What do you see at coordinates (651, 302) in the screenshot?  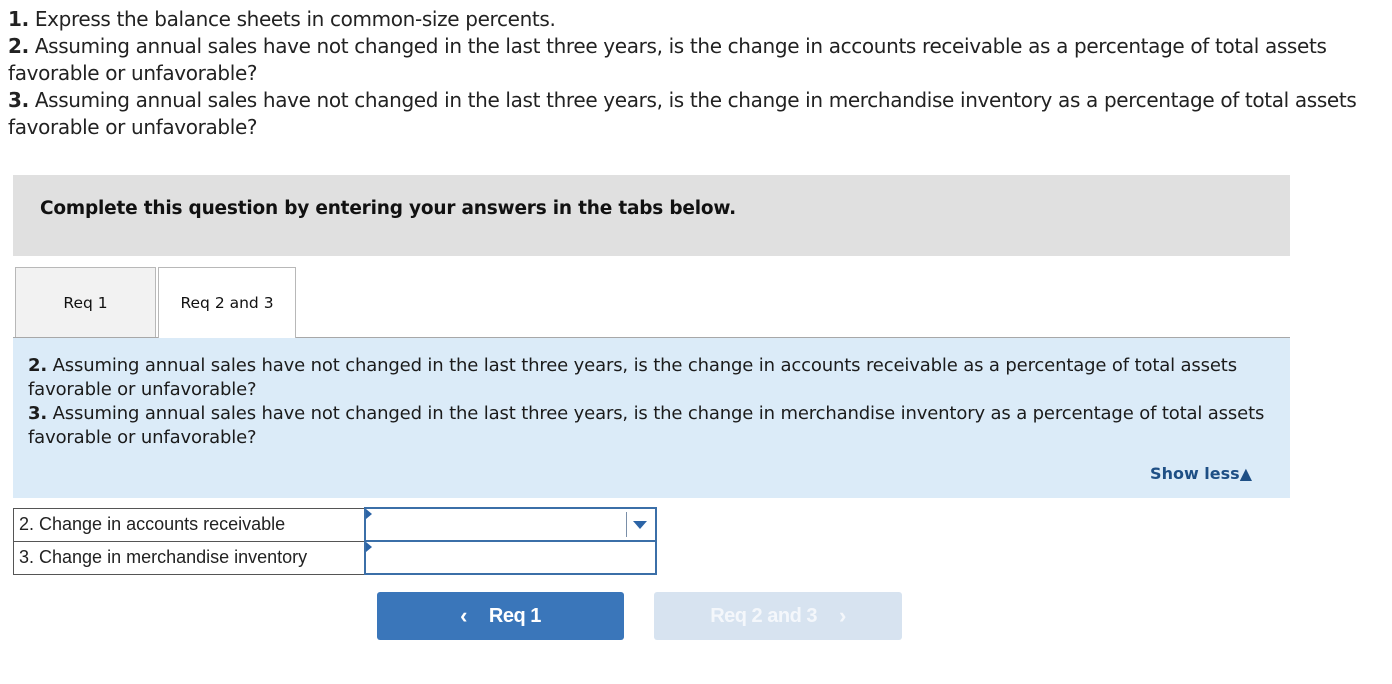 I see `tab-bar: Req 1 Req 2 and 3` at bounding box center [651, 302].